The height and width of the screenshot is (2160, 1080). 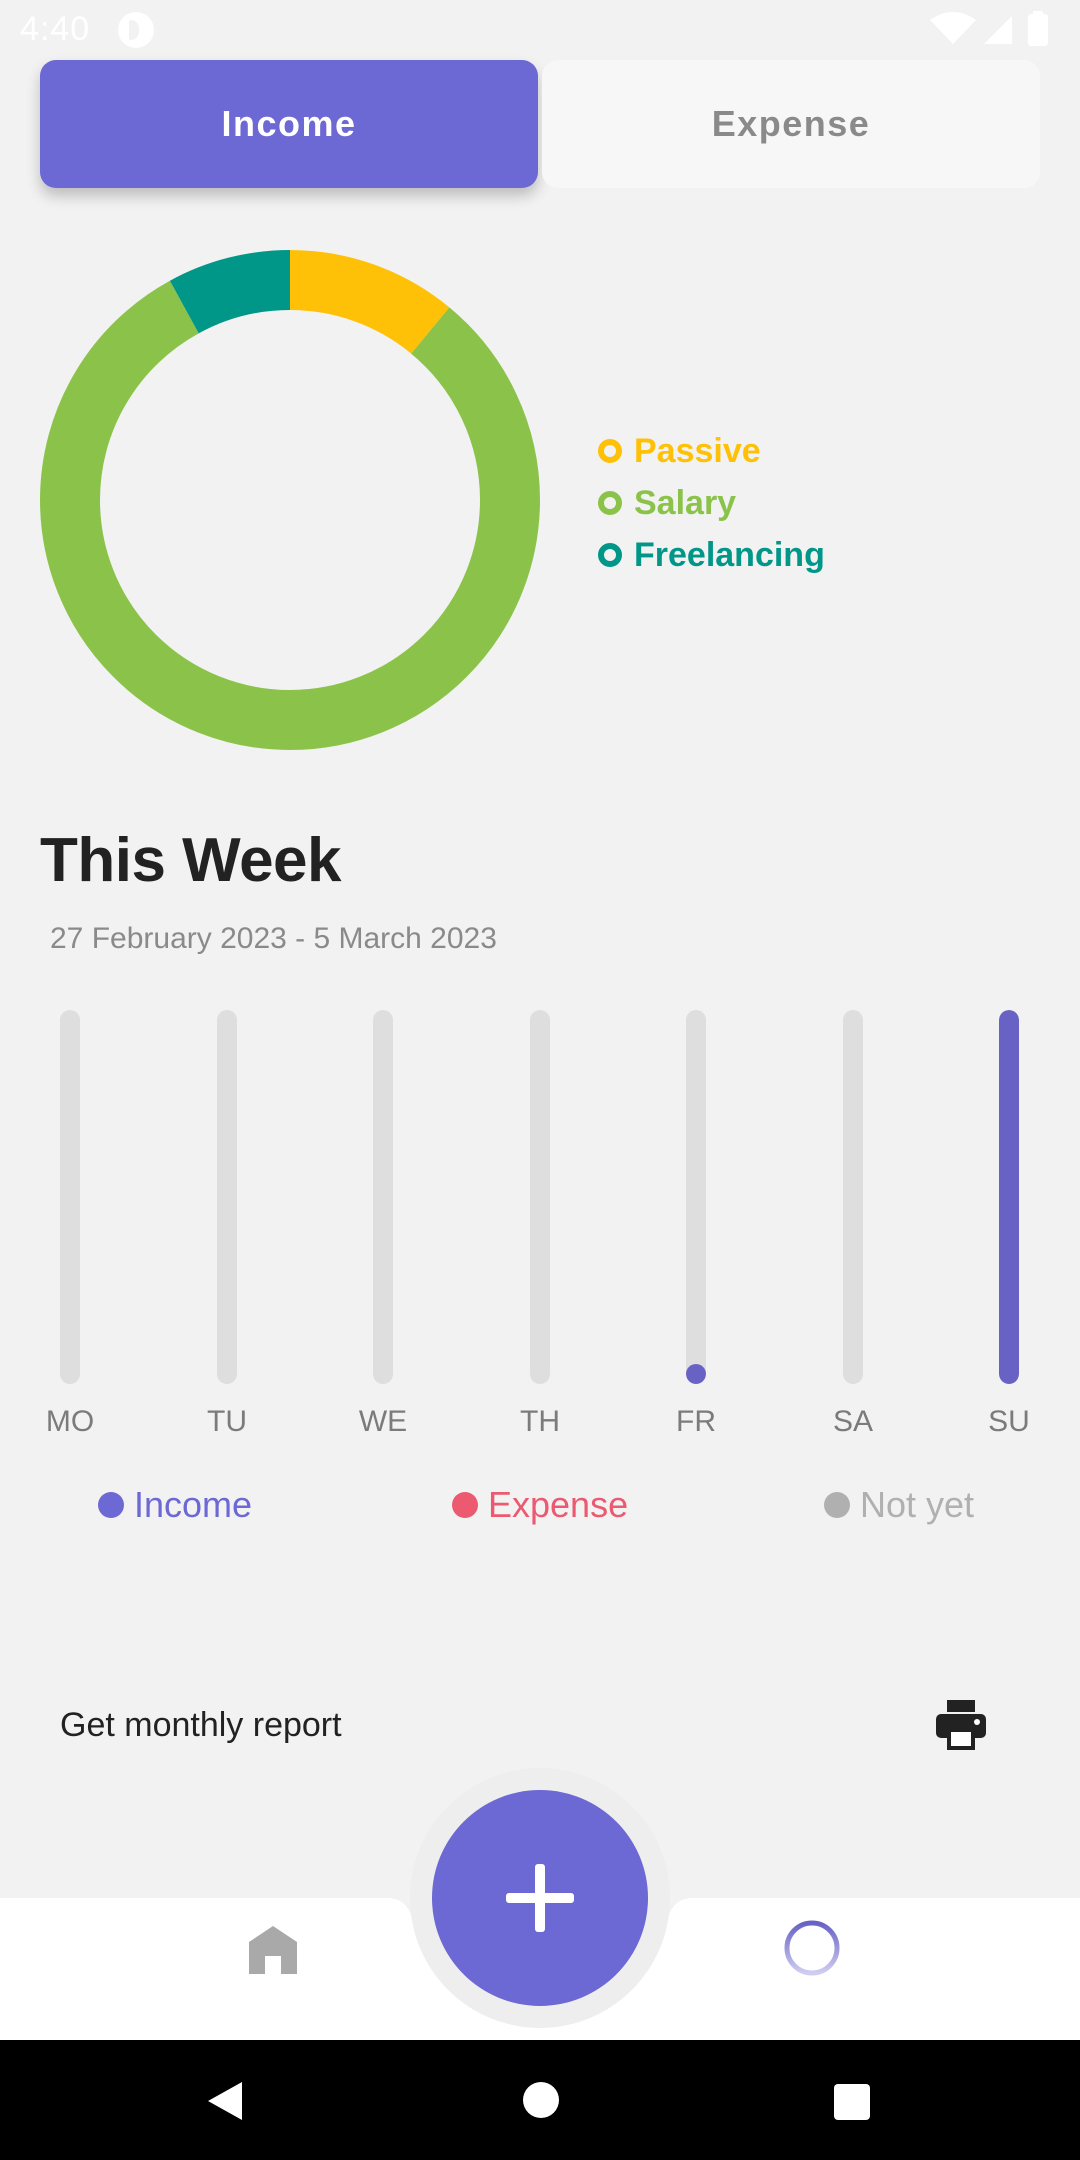 What do you see at coordinates (465, 1505) in the screenshot?
I see `expense-dot-icon` at bounding box center [465, 1505].